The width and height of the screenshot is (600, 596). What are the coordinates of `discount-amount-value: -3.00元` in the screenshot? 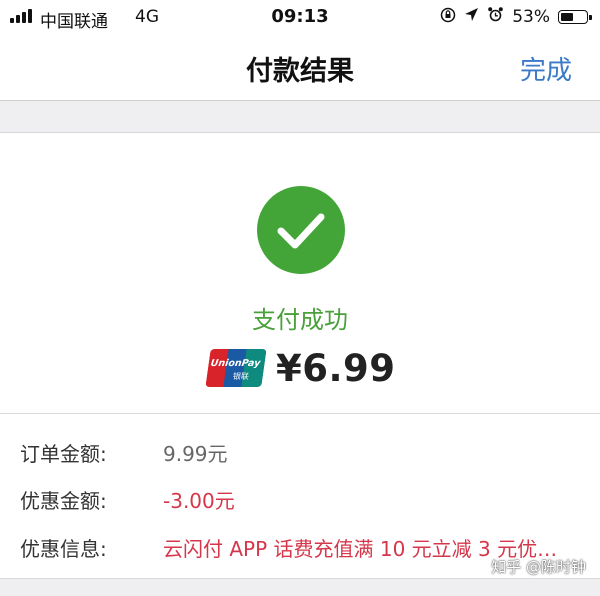 It's located at (199, 501).